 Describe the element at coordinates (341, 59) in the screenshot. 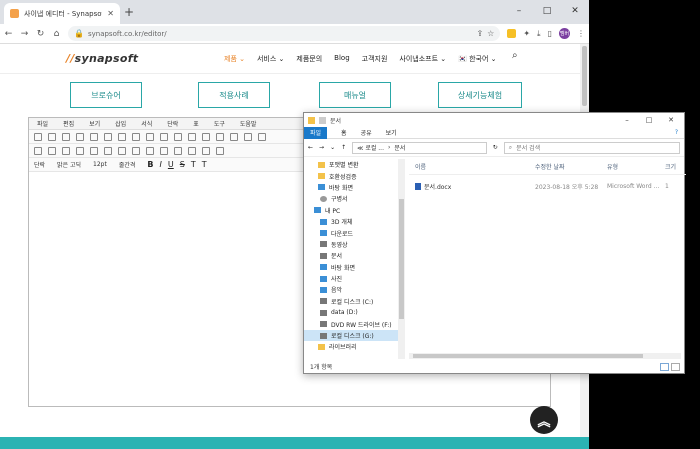

I see `nav-blog: Blog` at that location.